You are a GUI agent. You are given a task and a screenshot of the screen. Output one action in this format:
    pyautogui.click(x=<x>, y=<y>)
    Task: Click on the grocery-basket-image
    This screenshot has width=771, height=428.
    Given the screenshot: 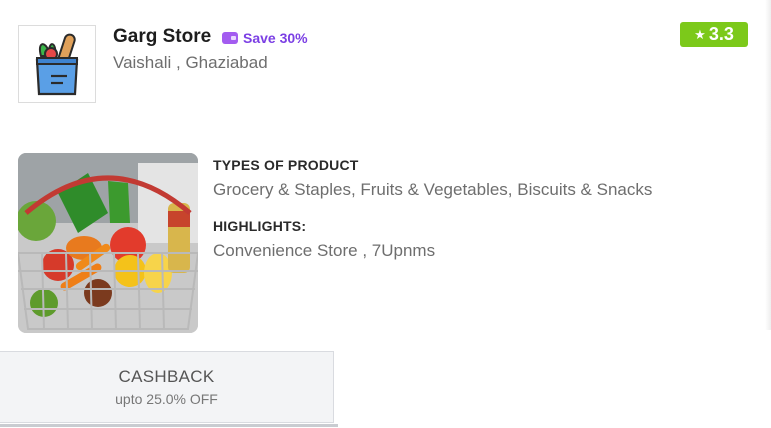 What is the action you would take?
    pyautogui.click(x=108, y=243)
    